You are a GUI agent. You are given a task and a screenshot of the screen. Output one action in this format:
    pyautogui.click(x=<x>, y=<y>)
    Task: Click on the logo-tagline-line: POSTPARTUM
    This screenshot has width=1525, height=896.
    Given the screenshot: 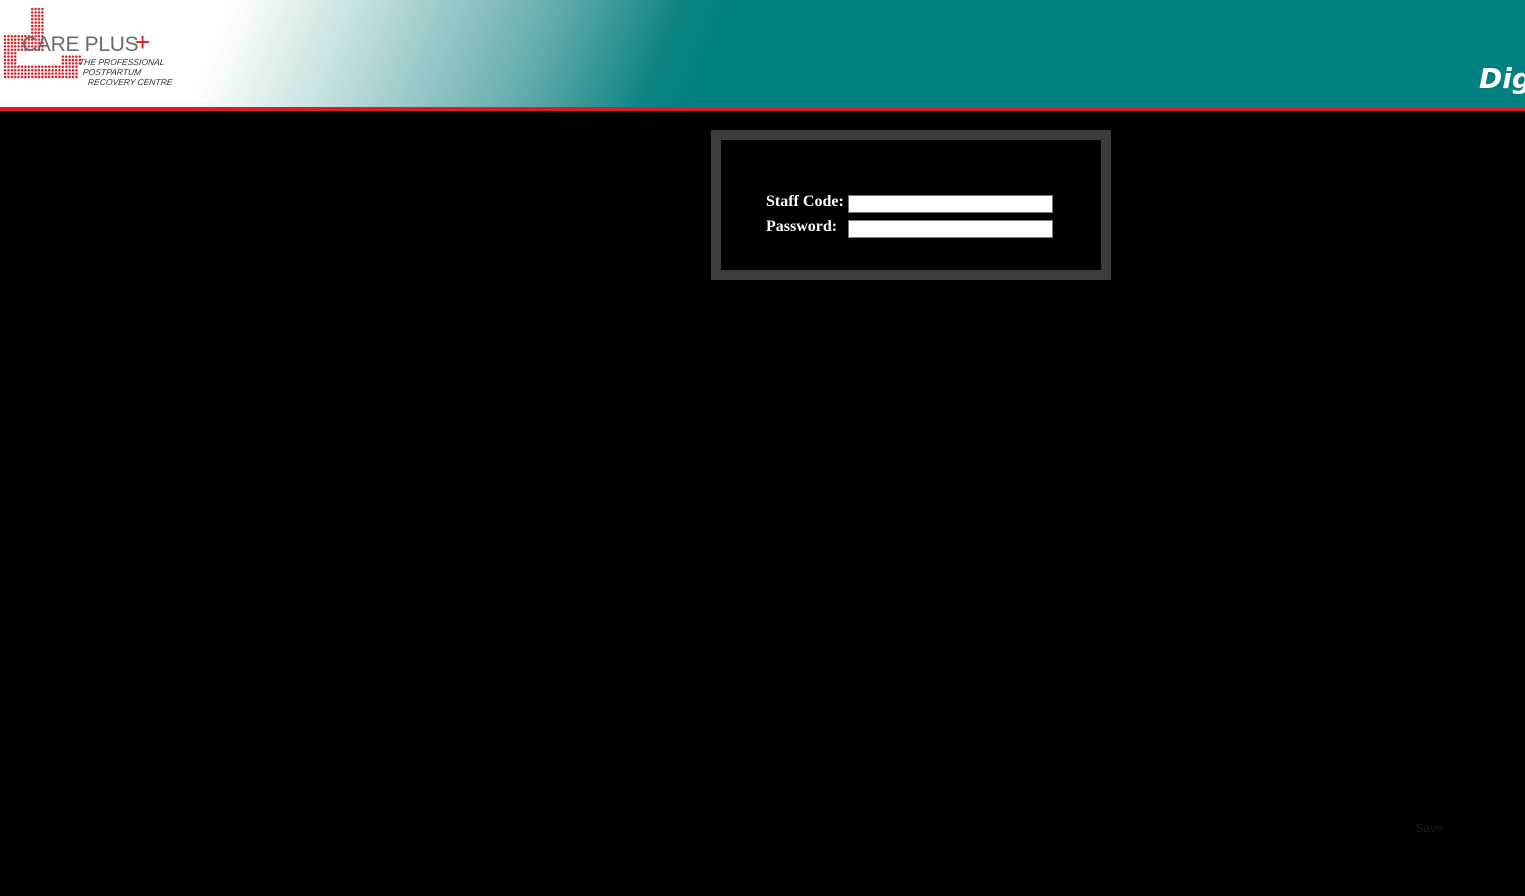 What is the action you would take?
    pyautogui.click(x=112, y=72)
    